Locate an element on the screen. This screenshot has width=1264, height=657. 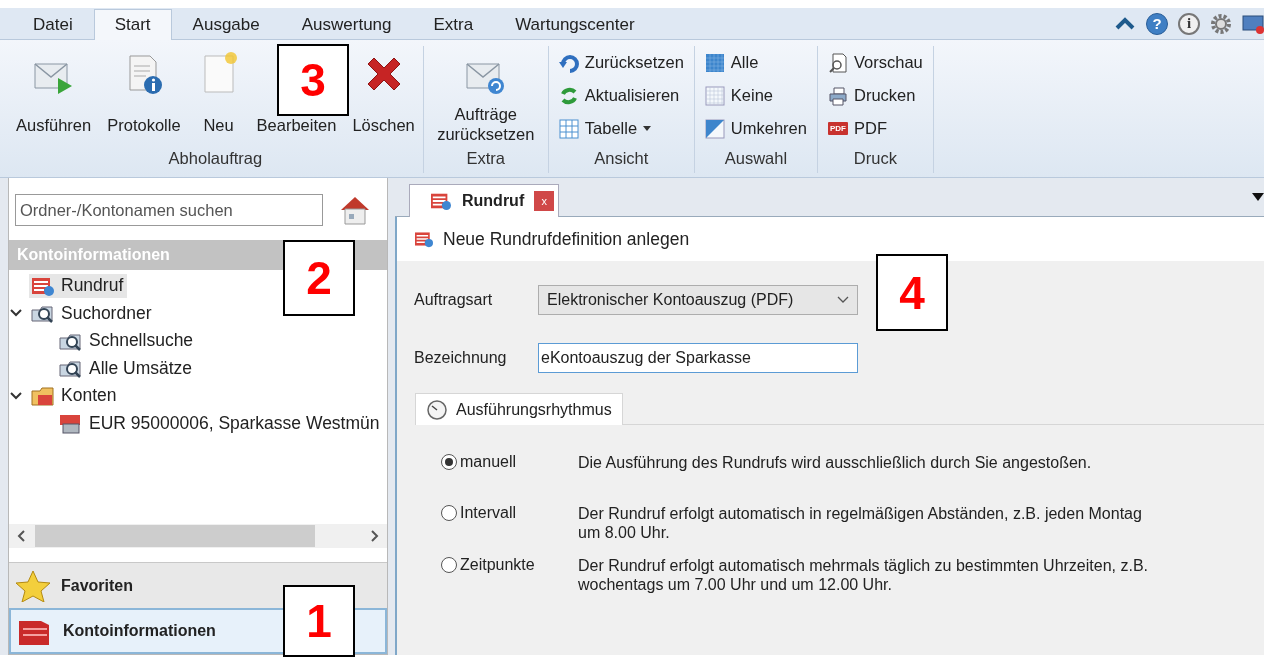
group-label: Abholauftrag is located at coordinates (215, 159).